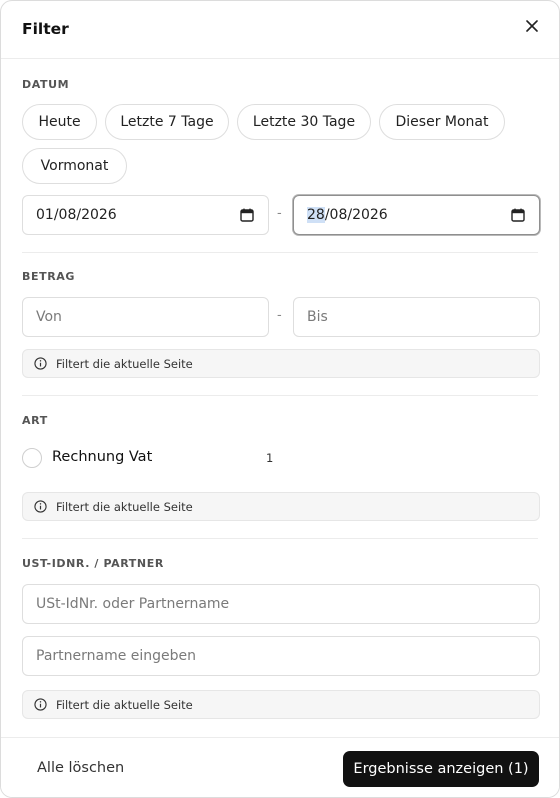  I want to click on rechnung-vat-checkbox, so click(32, 458).